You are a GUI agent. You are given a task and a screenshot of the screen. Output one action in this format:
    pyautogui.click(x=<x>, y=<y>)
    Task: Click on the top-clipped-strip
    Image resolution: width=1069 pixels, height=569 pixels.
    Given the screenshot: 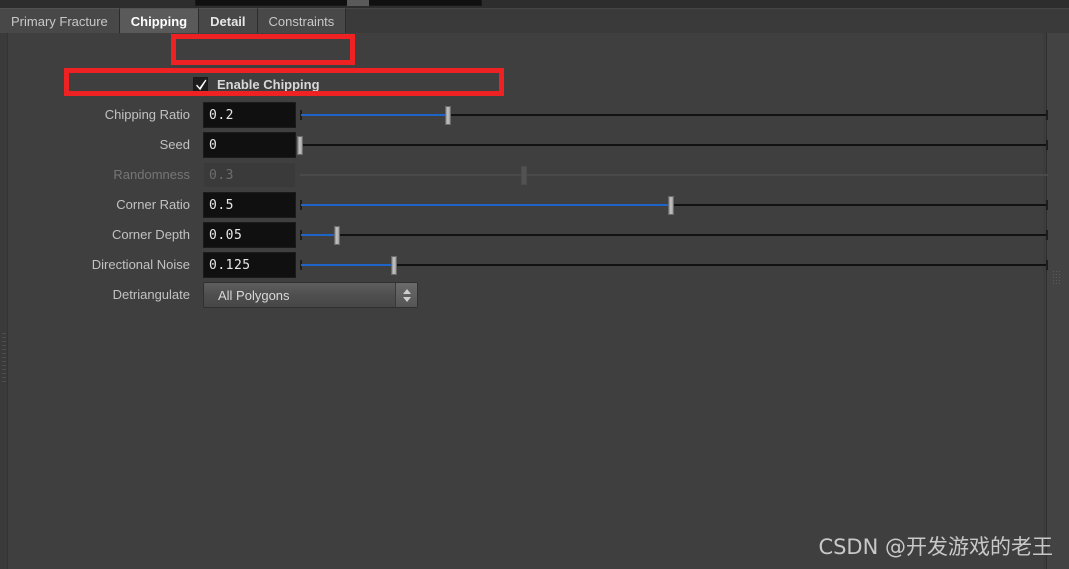 What is the action you would take?
    pyautogui.click(x=534, y=4)
    